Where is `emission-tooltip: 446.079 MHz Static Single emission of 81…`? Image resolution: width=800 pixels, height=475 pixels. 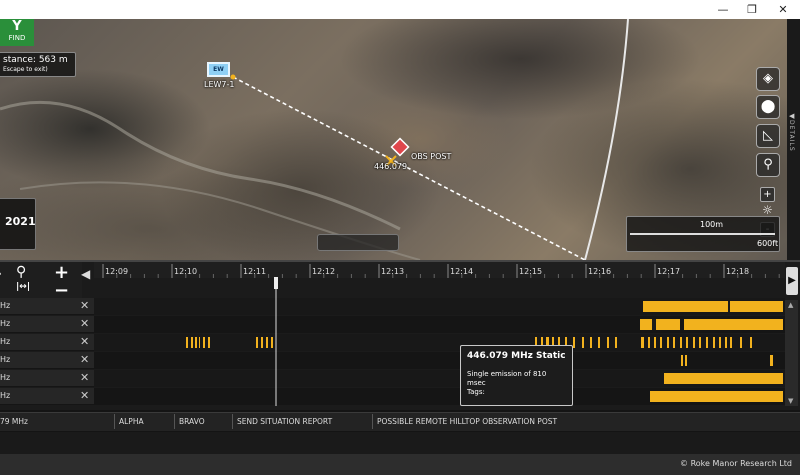 emission-tooltip: 446.079 MHz Static Single emission of 81… is located at coordinates (516, 375).